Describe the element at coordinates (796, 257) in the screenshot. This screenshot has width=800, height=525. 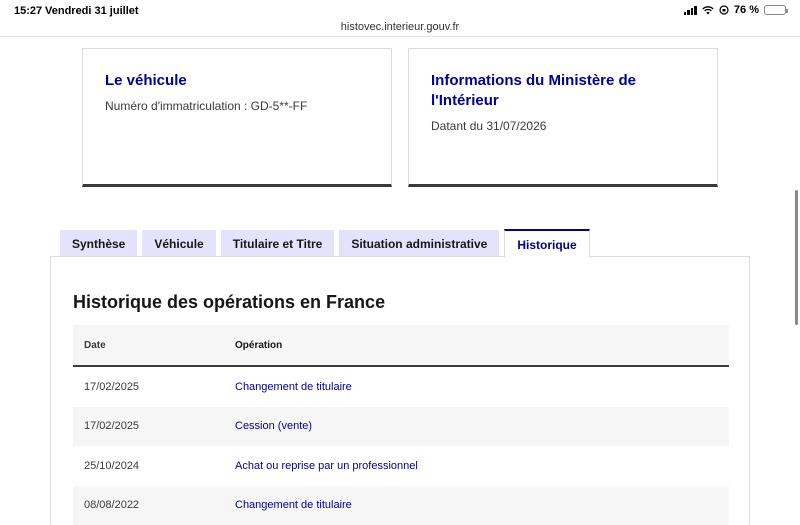
I see `page-scrollbar` at that location.